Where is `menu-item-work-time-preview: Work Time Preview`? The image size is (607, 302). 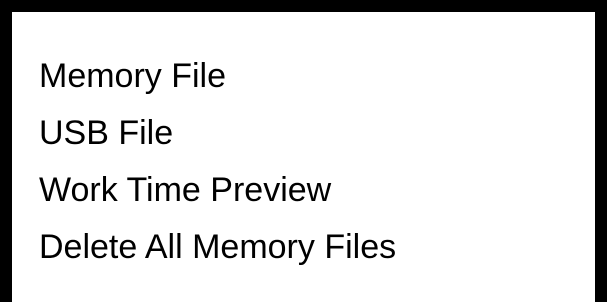 menu-item-work-time-preview: Work Time Preview is located at coordinates (217, 190).